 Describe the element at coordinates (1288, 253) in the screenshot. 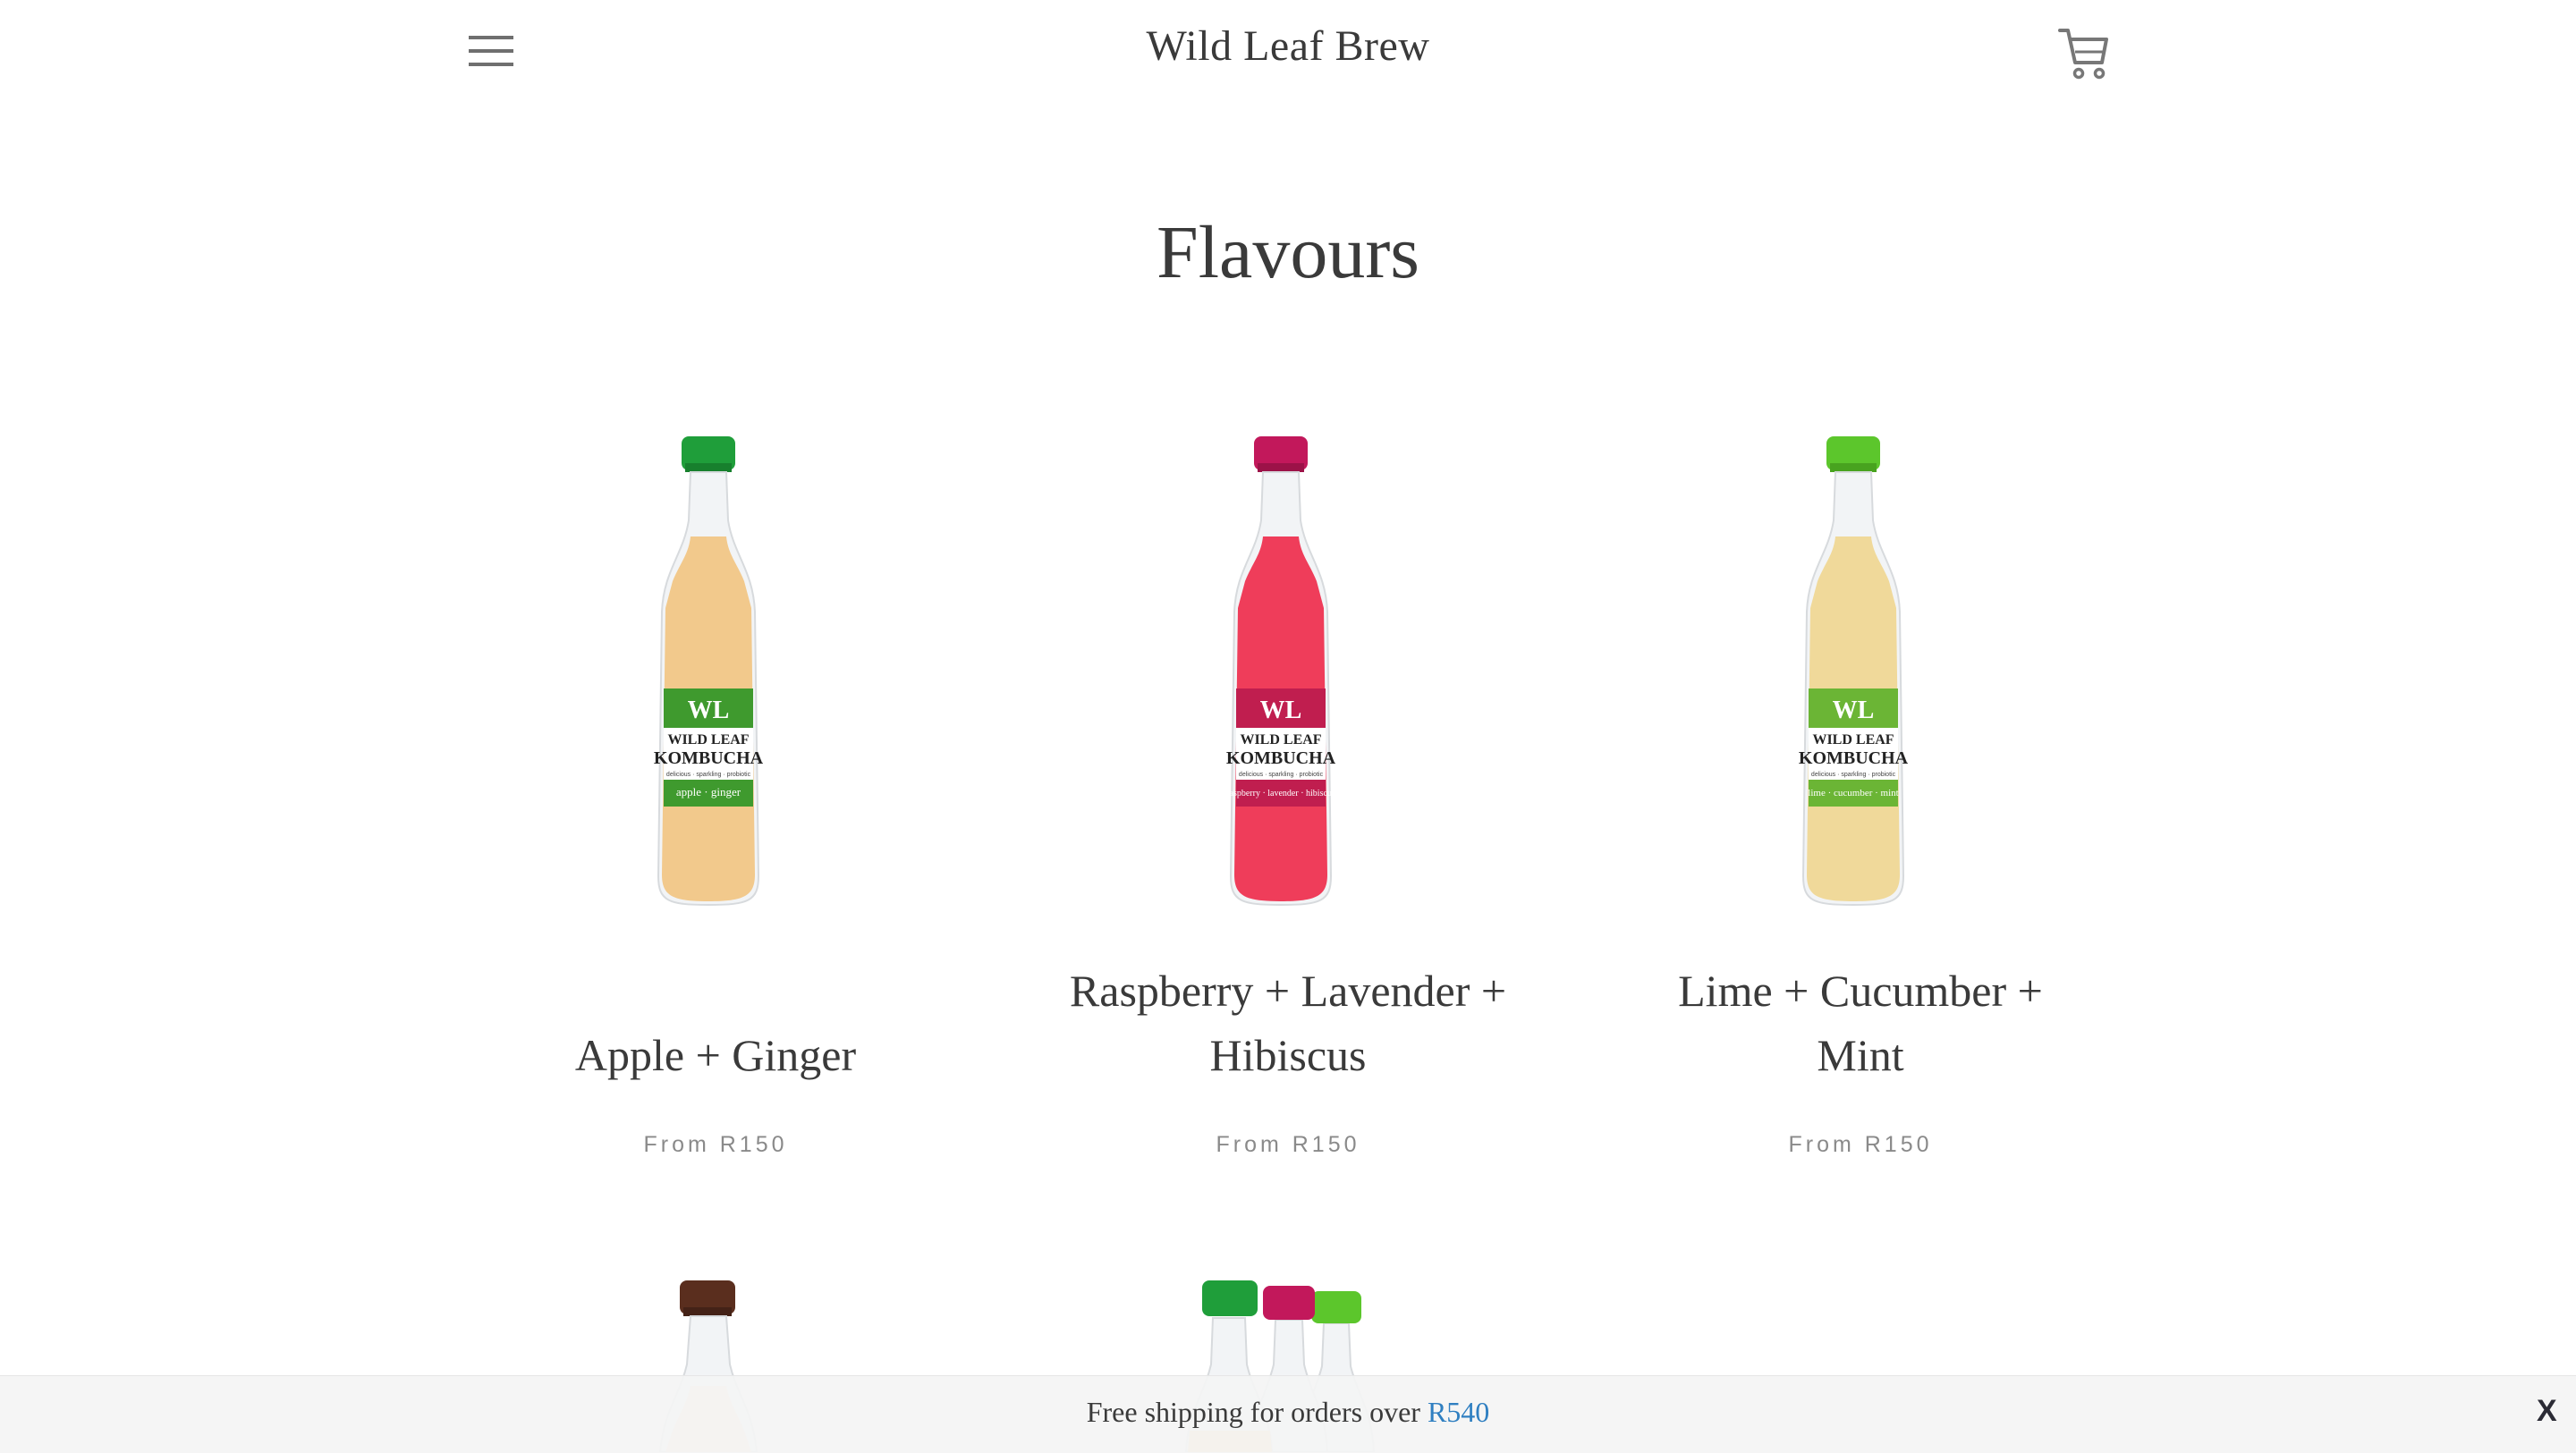

I see `page-title: Flavours` at that location.